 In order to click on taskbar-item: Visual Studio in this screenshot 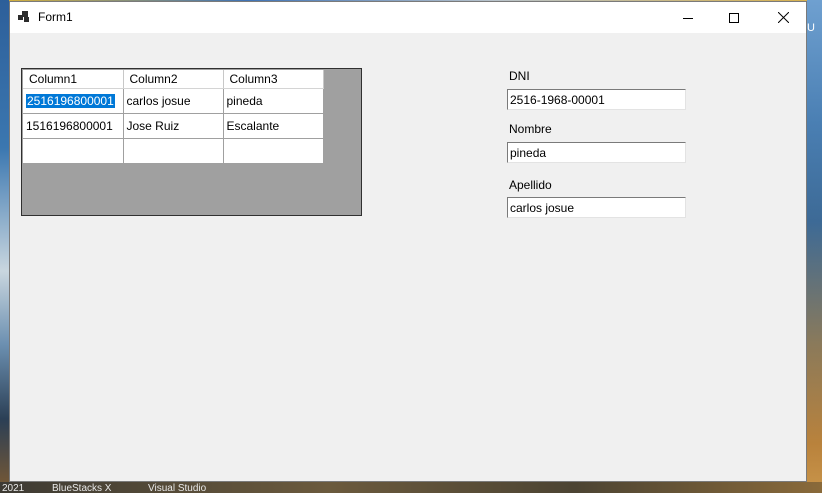, I will do `click(177, 488)`.